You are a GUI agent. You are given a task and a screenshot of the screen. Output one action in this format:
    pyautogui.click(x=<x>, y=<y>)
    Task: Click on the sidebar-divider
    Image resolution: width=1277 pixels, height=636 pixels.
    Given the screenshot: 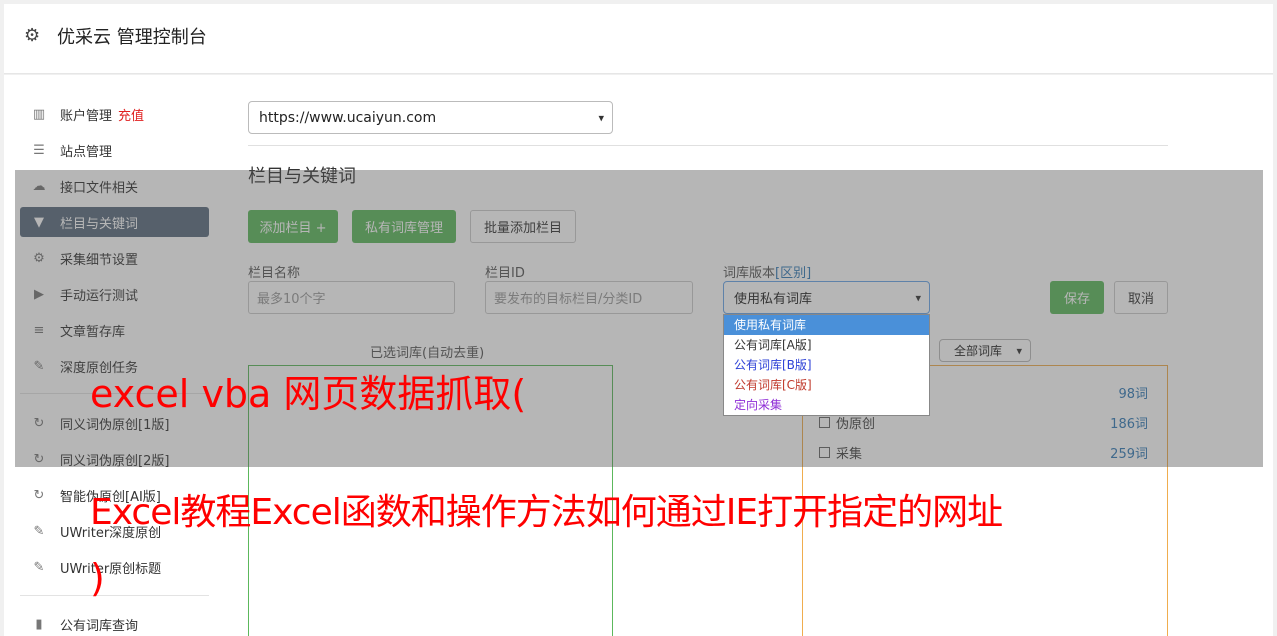 What is the action you would take?
    pyautogui.click(x=114, y=595)
    